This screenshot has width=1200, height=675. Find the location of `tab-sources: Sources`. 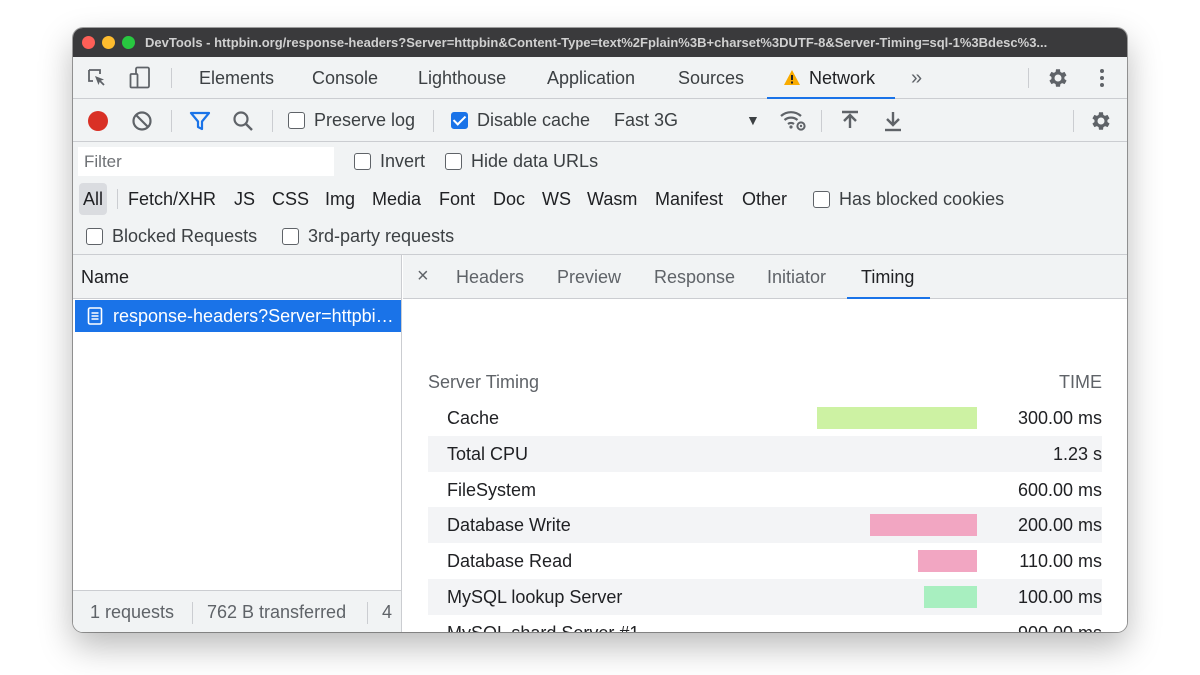

tab-sources: Sources is located at coordinates (711, 78).